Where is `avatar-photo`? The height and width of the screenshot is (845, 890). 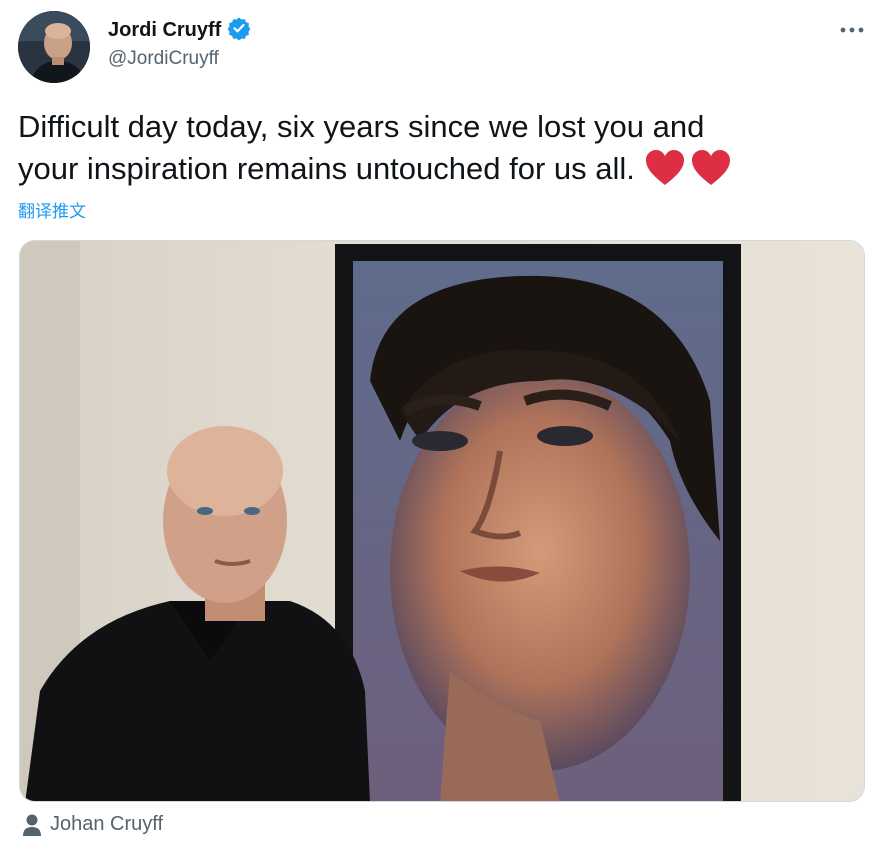 avatar-photo is located at coordinates (54, 47).